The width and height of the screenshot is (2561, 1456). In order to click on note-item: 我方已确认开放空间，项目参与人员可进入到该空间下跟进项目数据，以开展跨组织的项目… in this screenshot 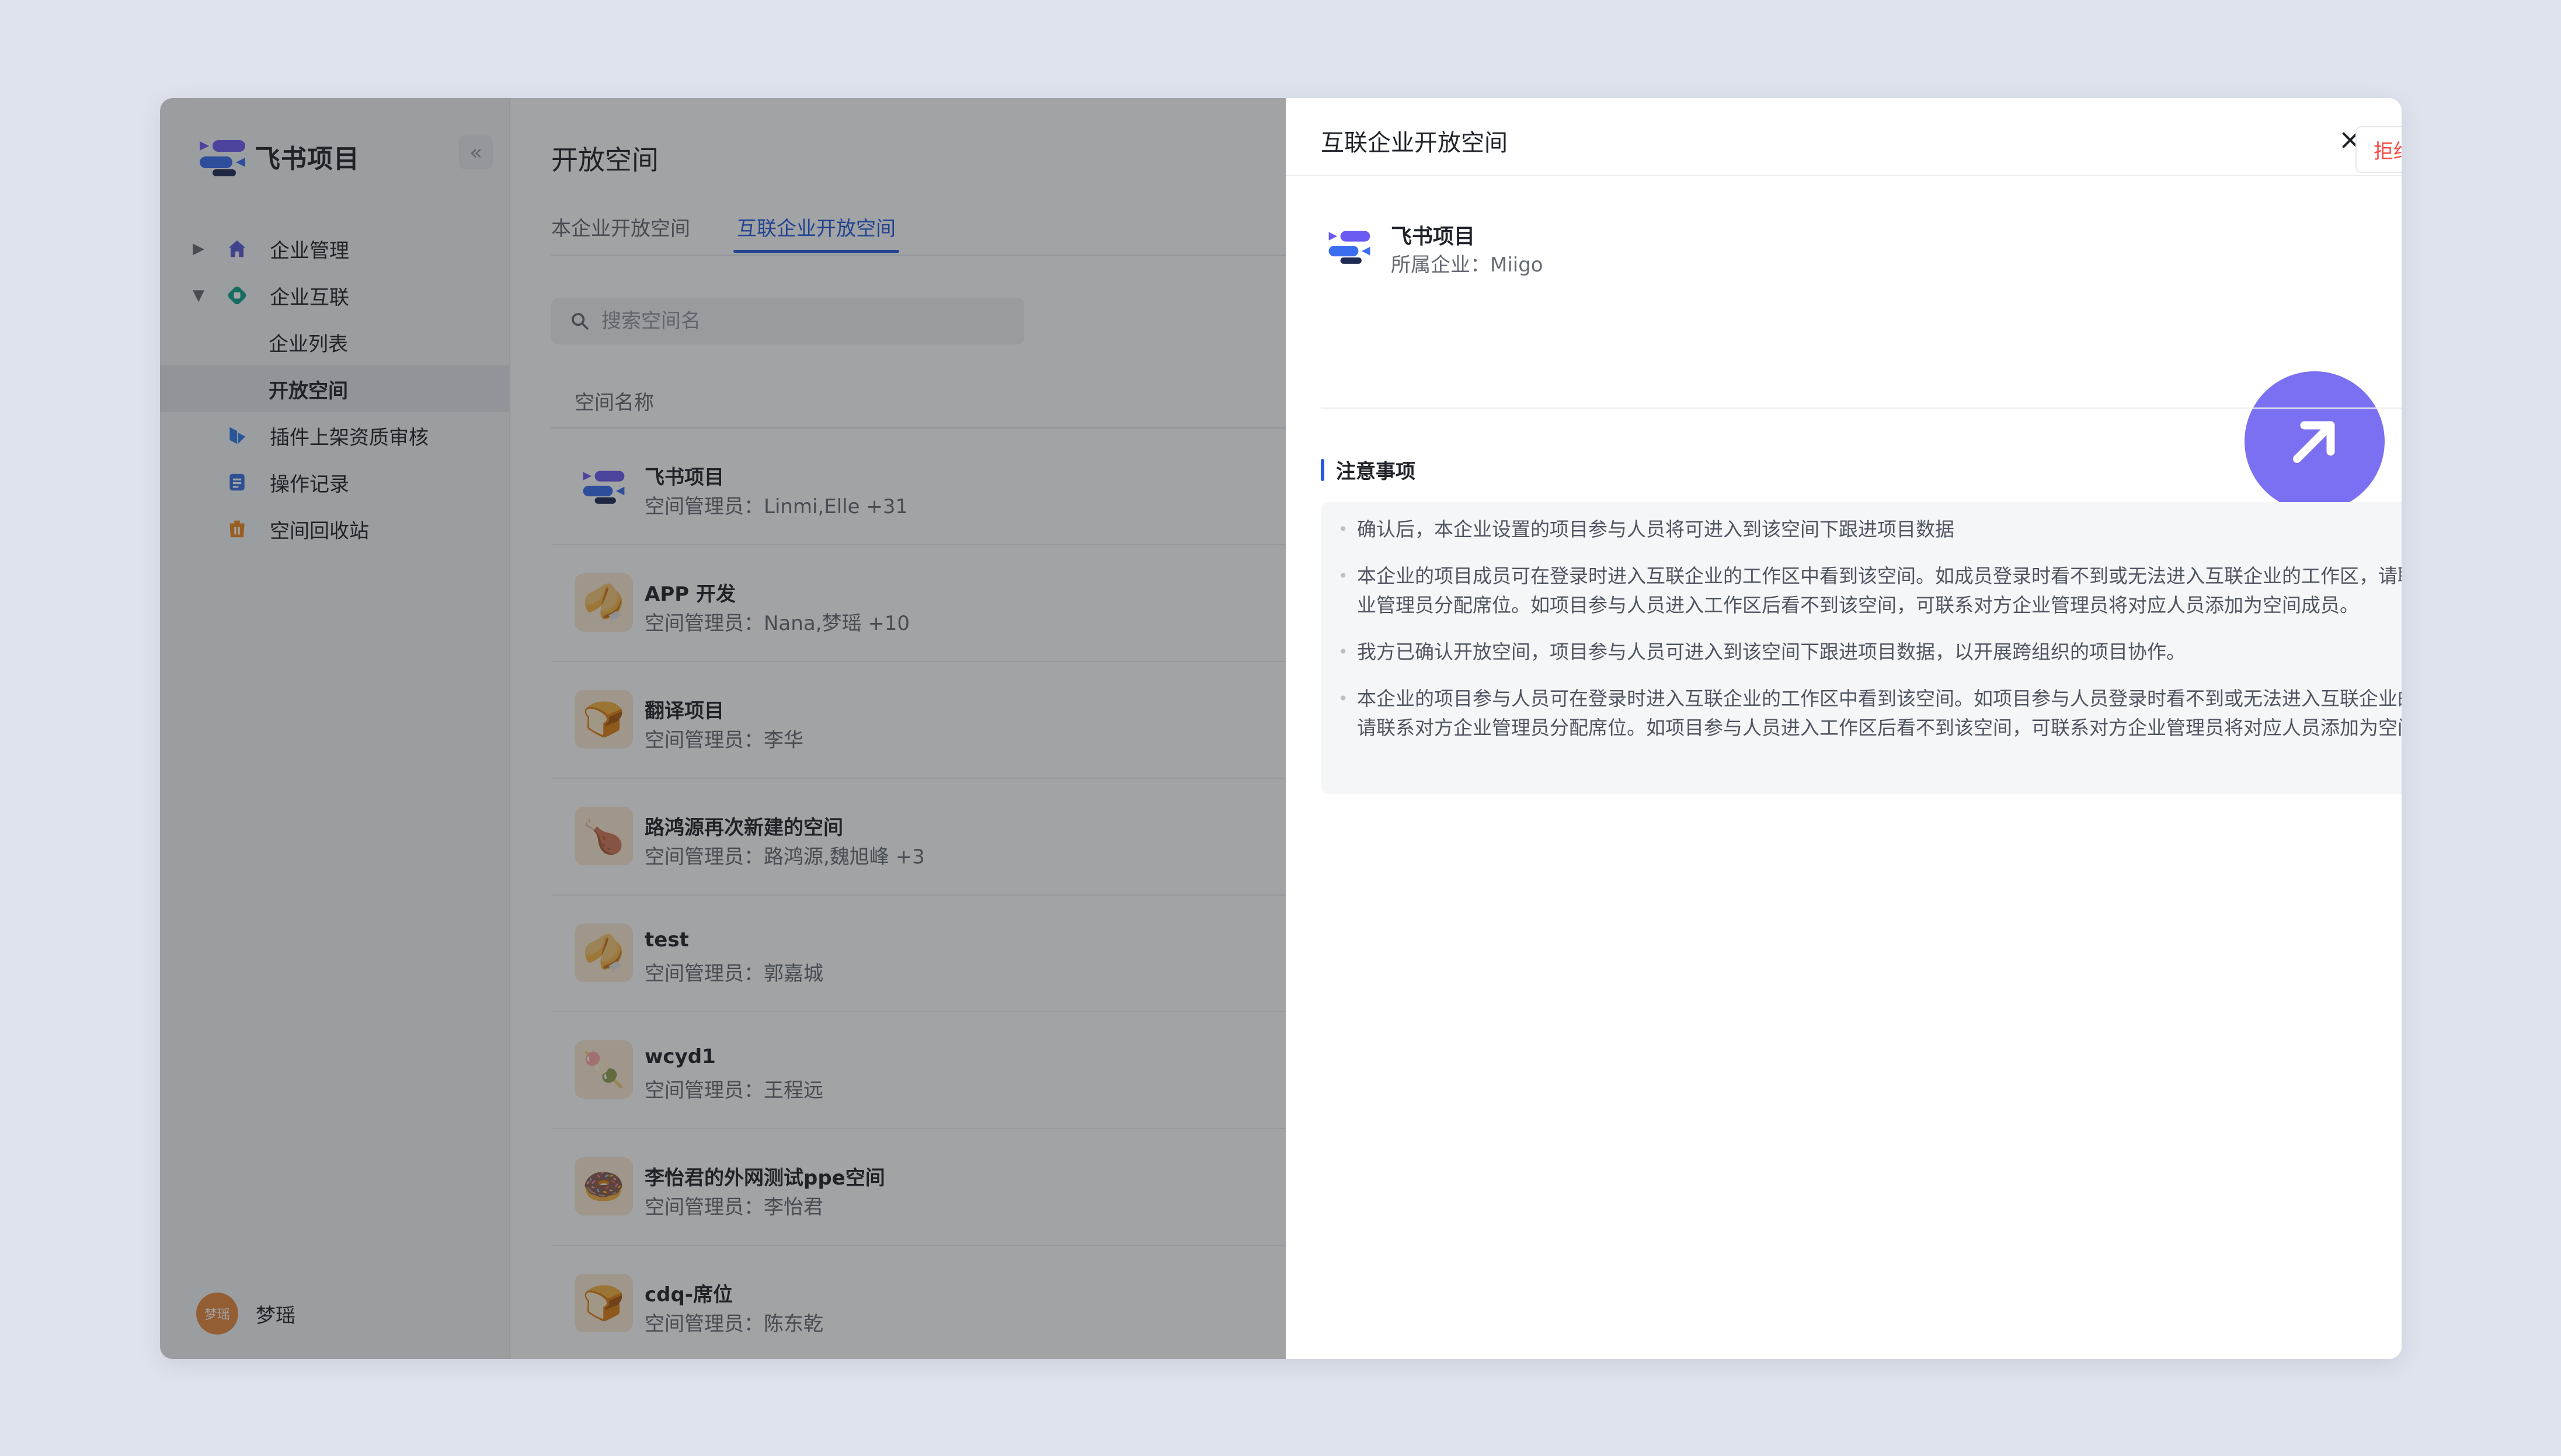, I will do `click(1870, 652)`.